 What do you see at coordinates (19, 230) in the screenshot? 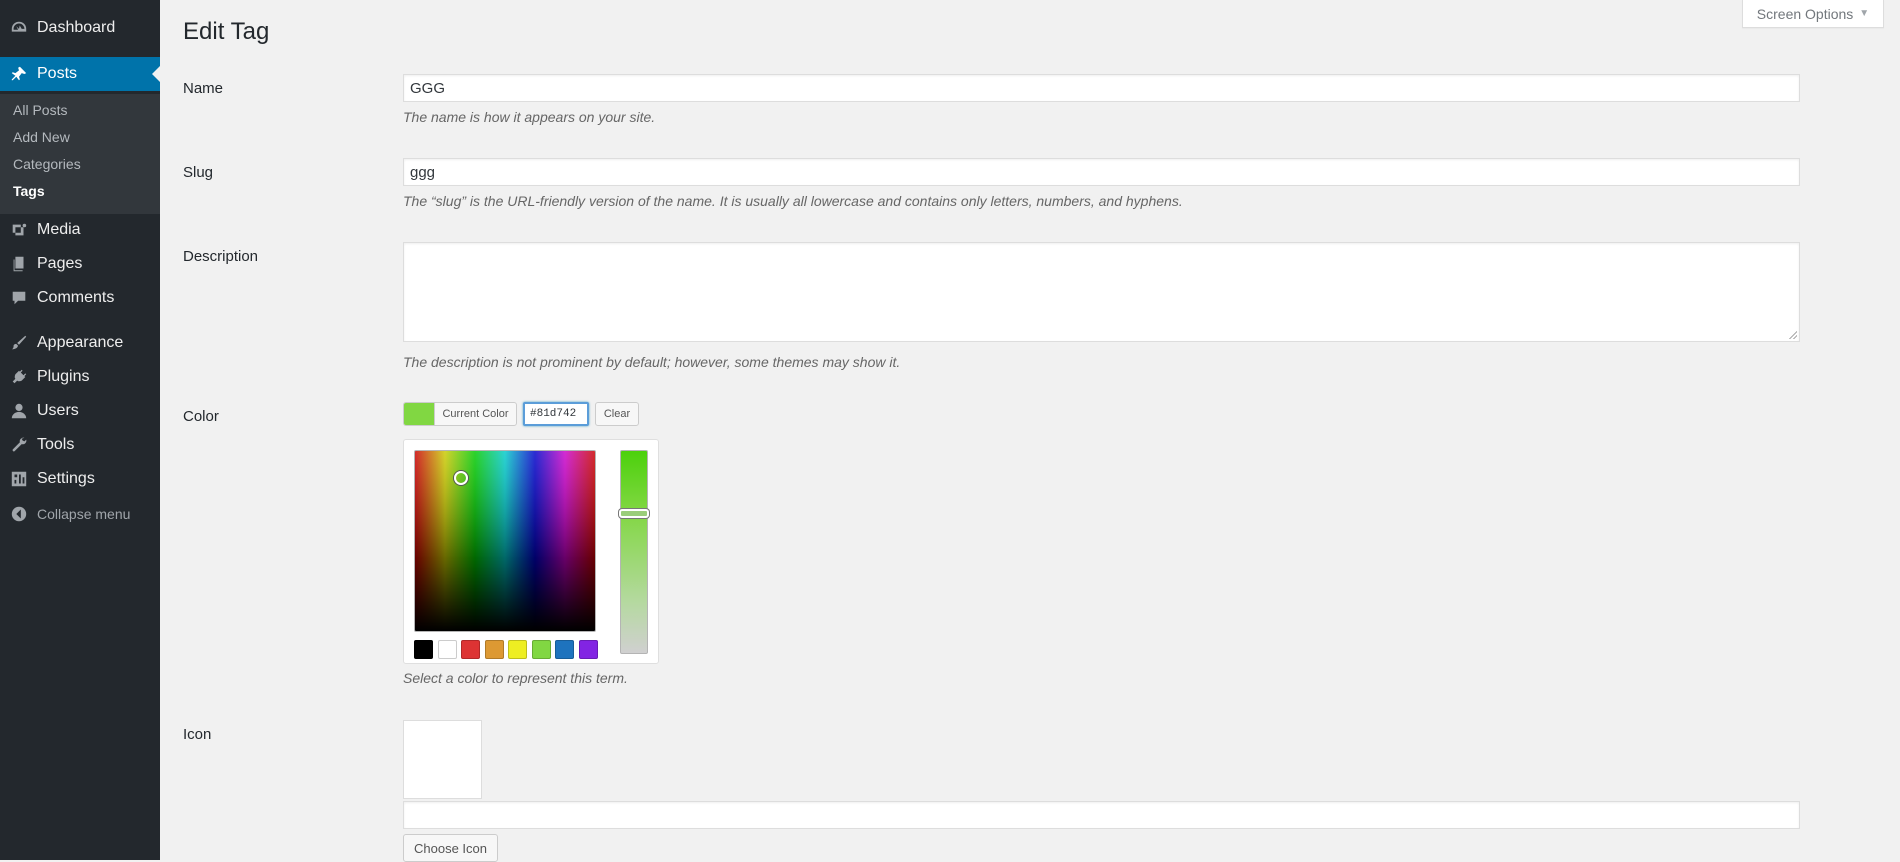
I see `media-icon` at bounding box center [19, 230].